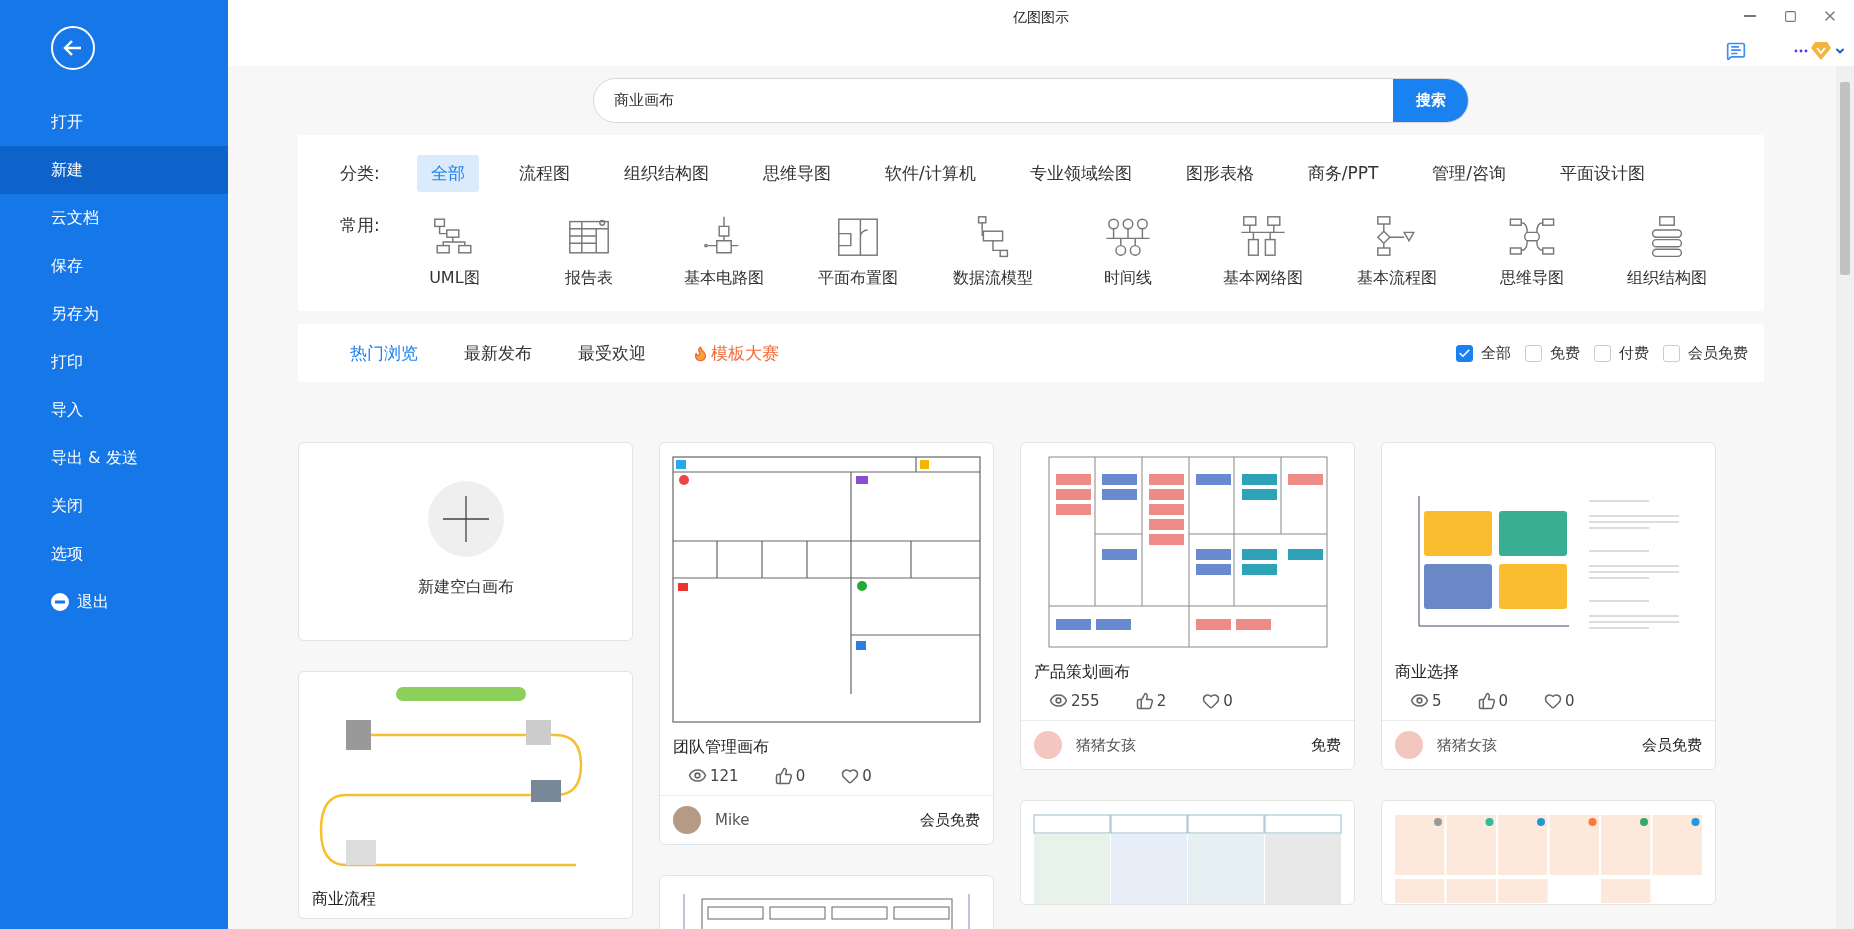 This screenshot has height=929, width=1854. I want to click on exit-icon, so click(60, 602).